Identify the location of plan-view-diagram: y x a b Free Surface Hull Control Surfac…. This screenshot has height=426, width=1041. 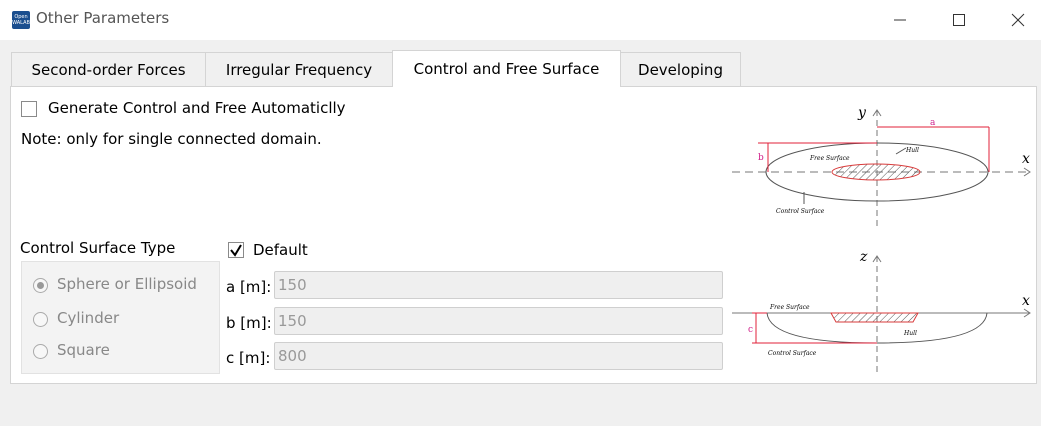
(883, 164).